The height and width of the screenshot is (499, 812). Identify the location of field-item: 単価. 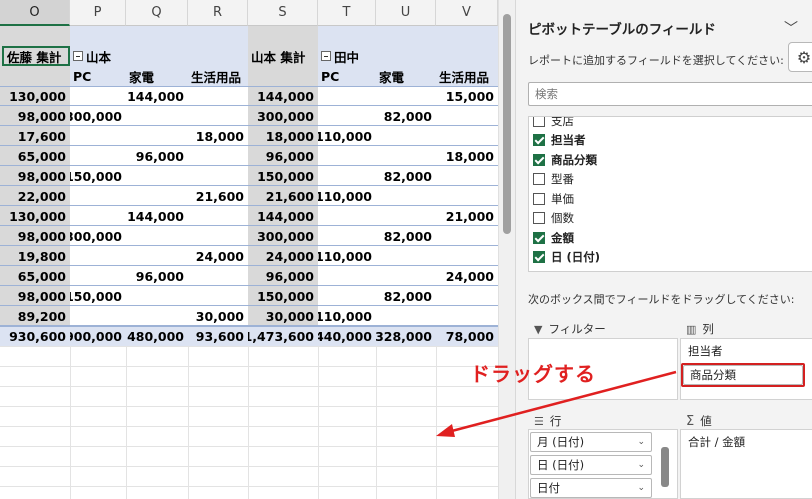
(553, 198).